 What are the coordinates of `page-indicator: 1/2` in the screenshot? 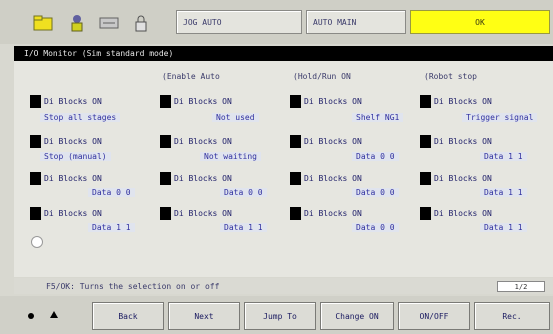 It's located at (521, 286).